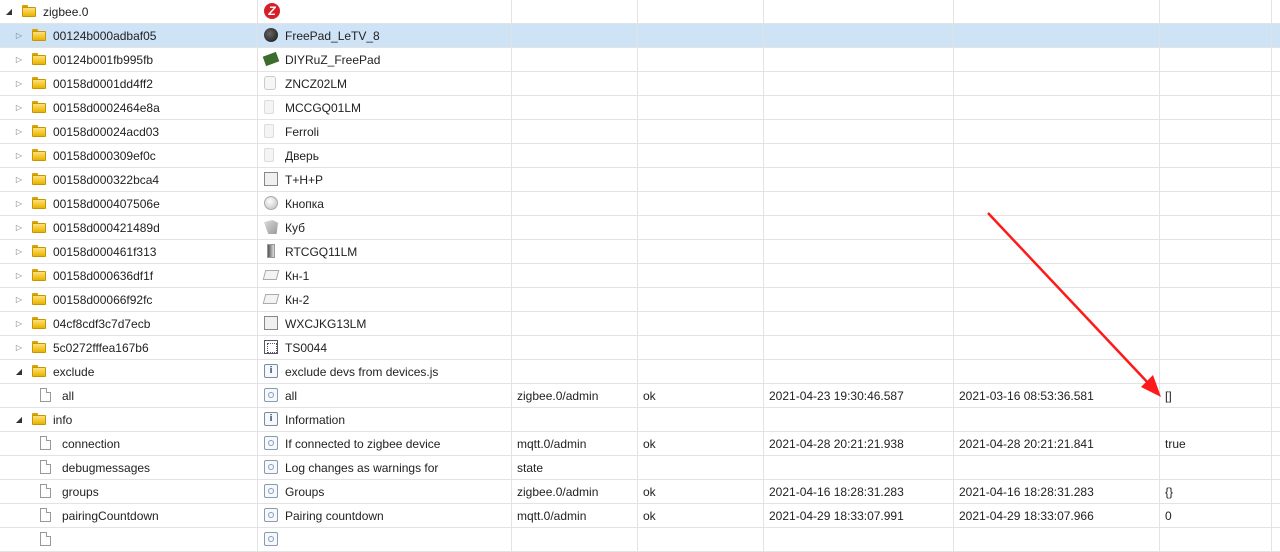 This screenshot has height=552, width=1280. Describe the element at coordinates (271, 251) in the screenshot. I see `motion-sensor-icon` at that location.